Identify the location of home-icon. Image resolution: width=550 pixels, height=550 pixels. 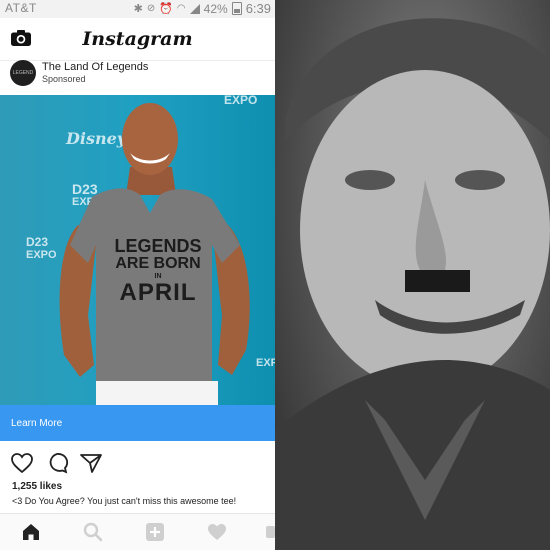
(31, 532).